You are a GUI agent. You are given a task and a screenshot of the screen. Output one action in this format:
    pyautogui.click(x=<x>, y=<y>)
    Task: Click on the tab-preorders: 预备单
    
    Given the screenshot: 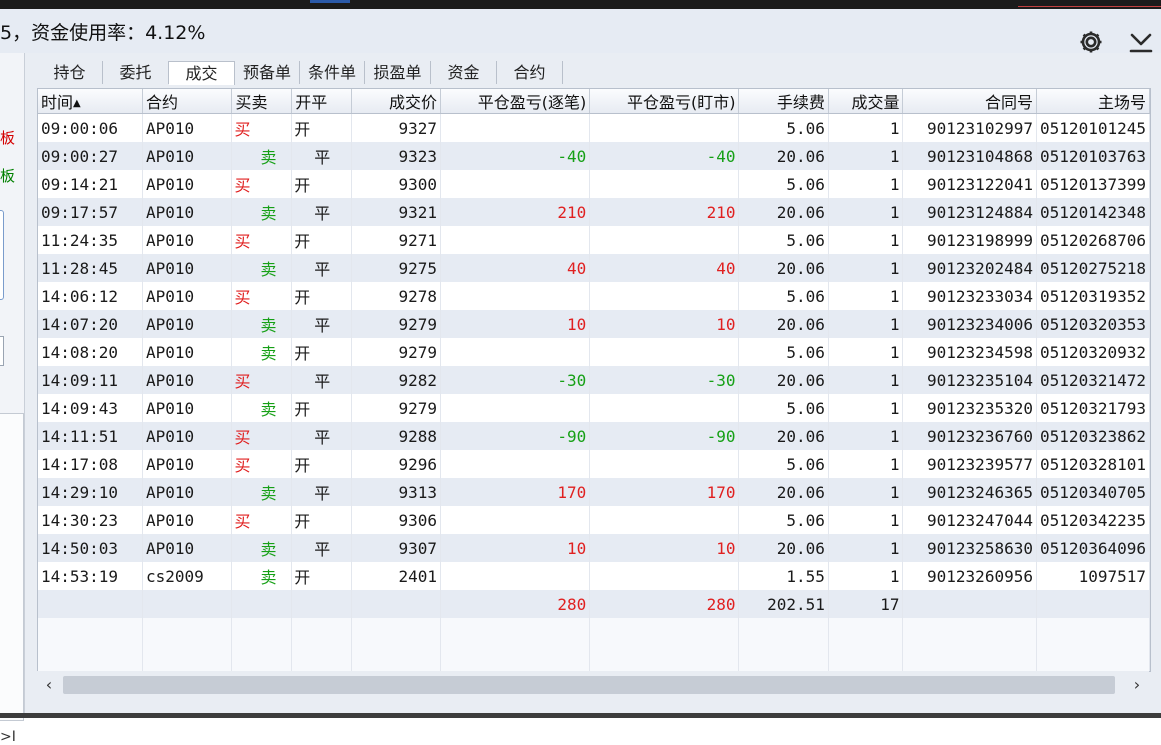 What is the action you would take?
    pyautogui.click(x=267, y=72)
    